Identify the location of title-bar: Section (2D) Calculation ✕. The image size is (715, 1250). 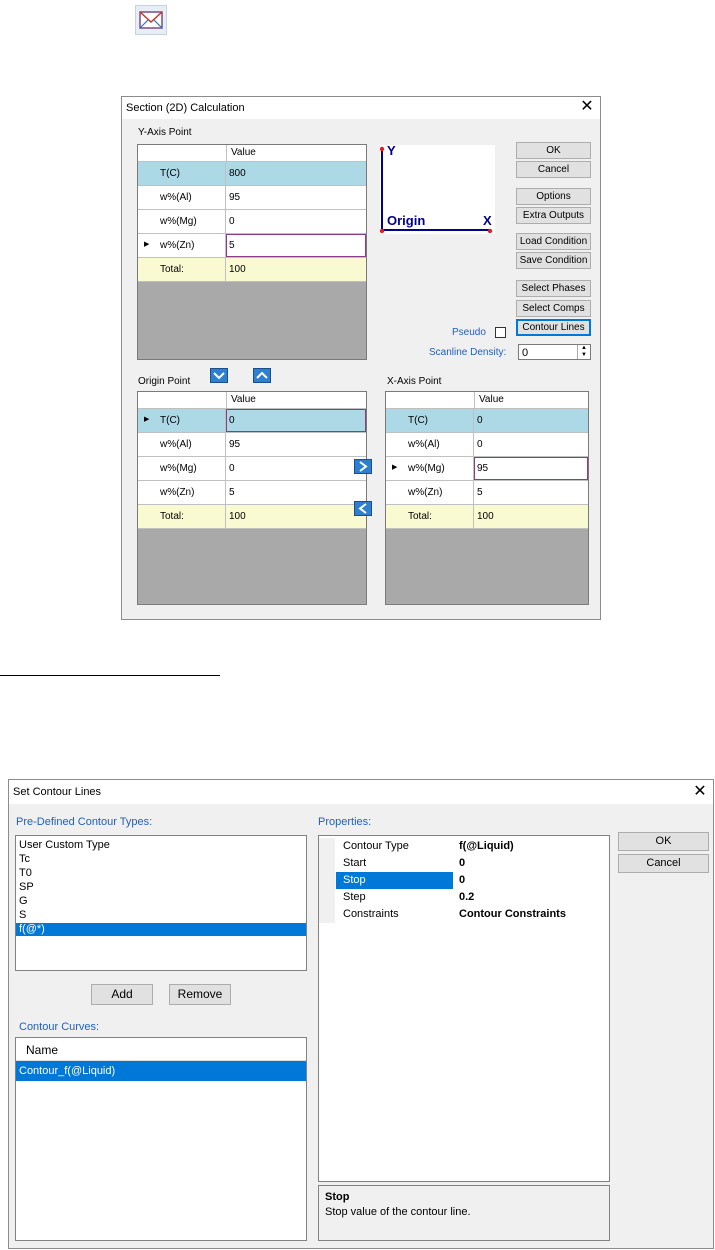
(361, 108).